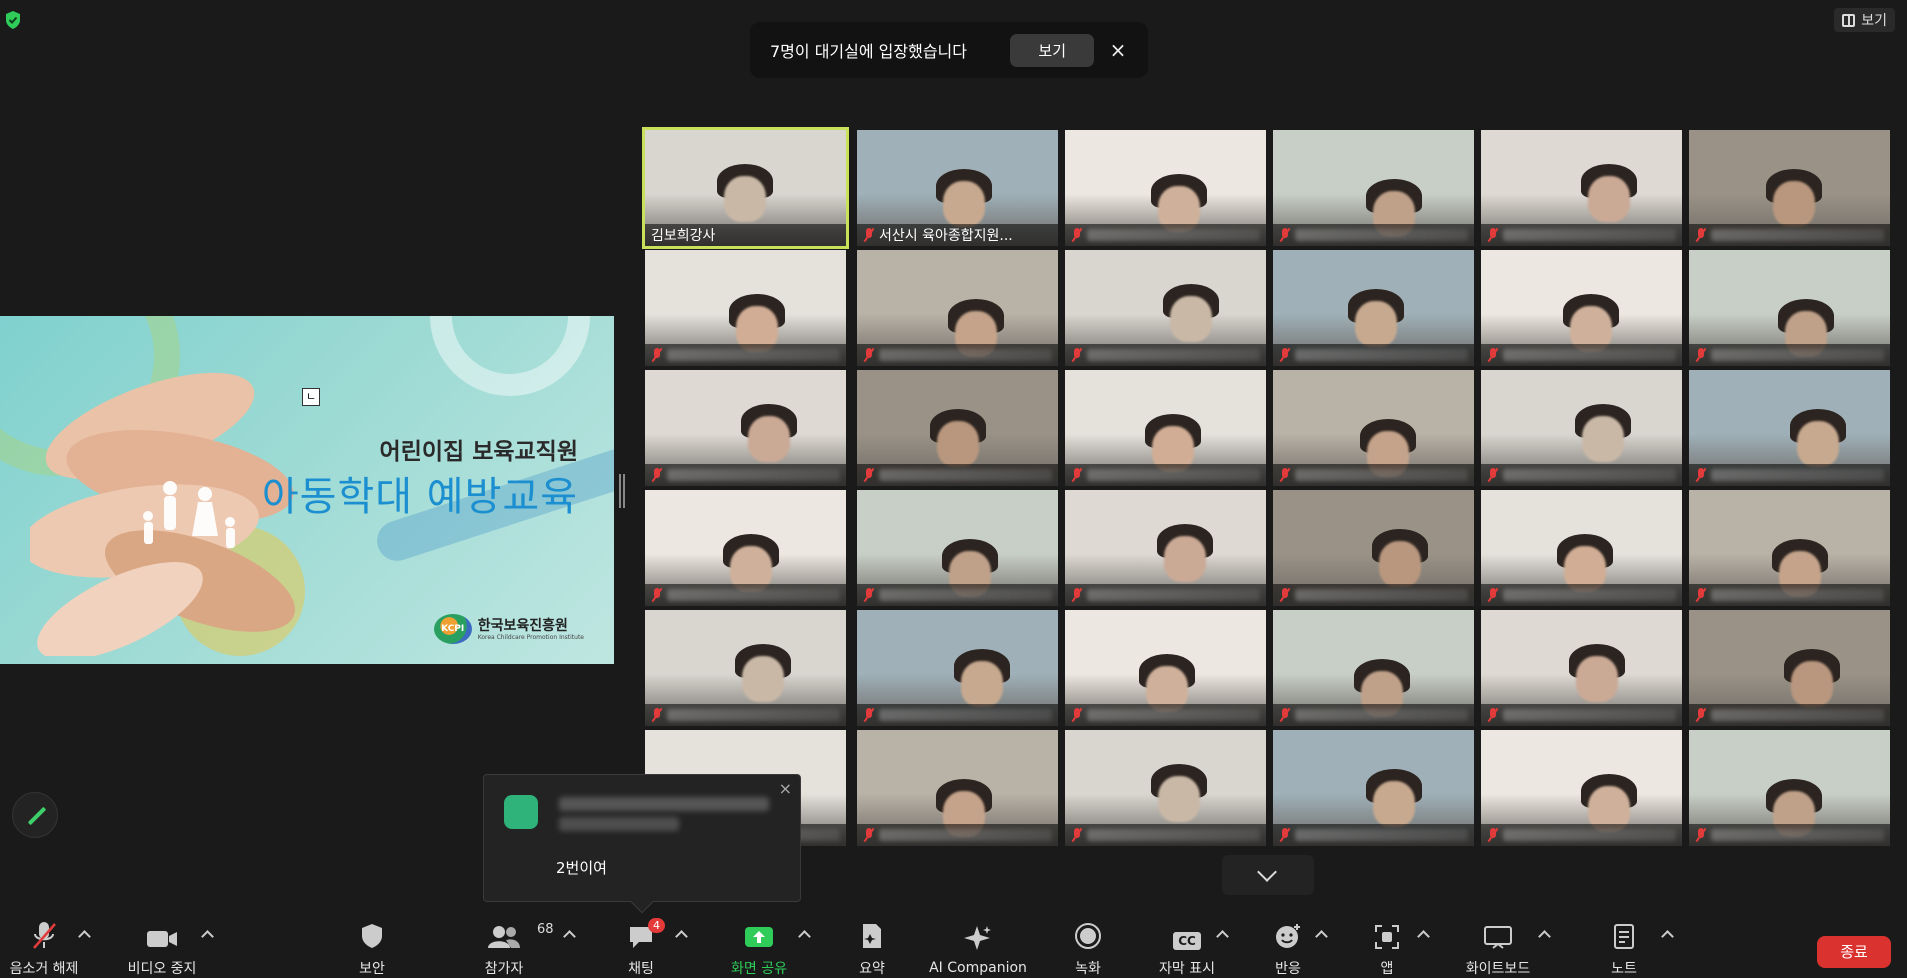 This screenshot has width=1907, height=978. I want to click on share-options-caret-icon, so click(804, 936).